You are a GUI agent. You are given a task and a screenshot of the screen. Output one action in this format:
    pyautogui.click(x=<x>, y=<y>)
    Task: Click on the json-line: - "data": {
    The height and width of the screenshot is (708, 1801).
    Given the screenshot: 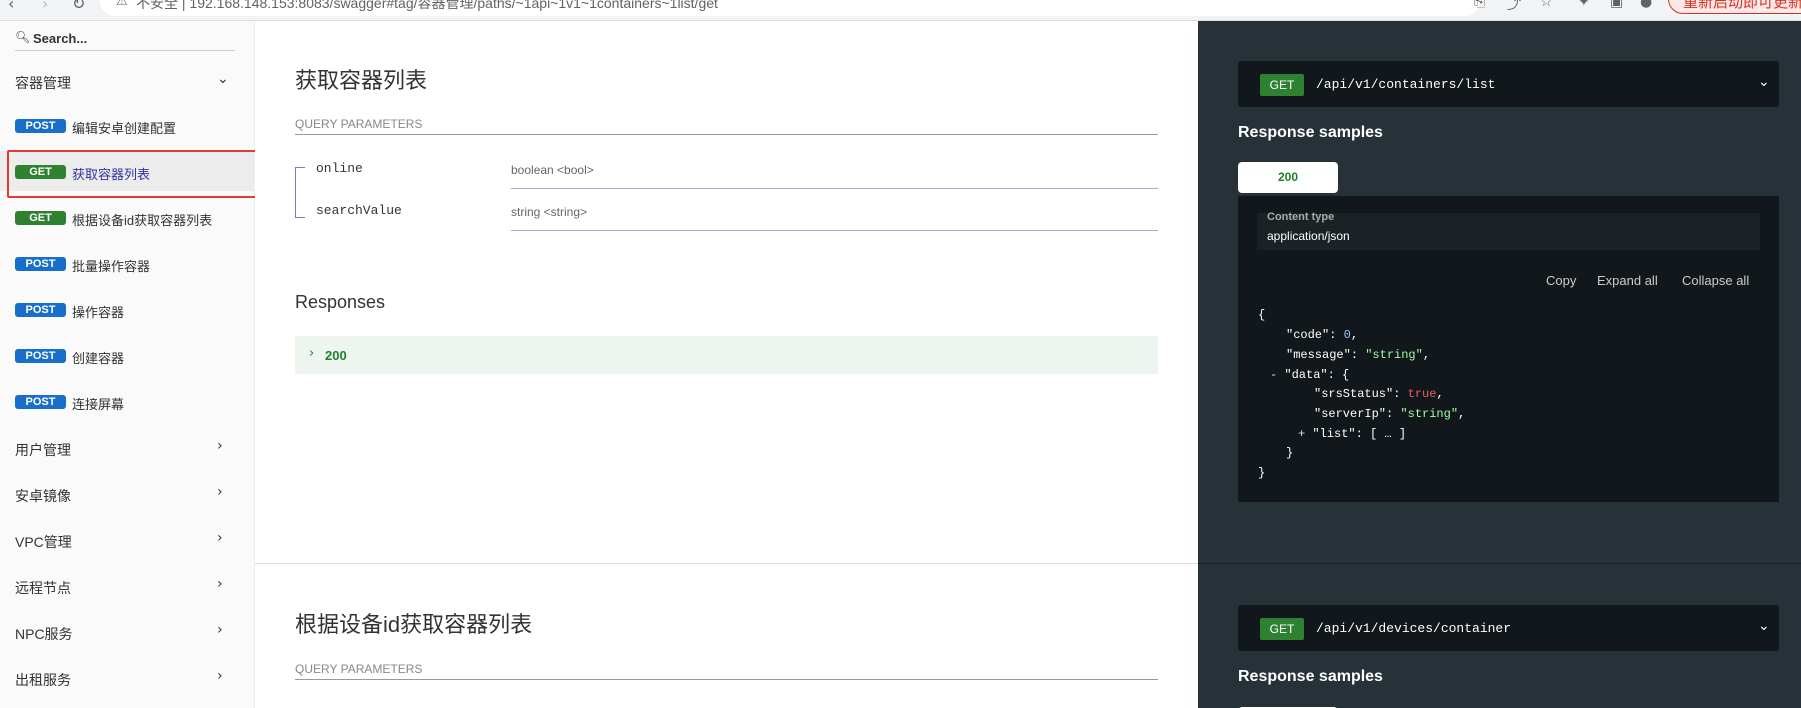 What is the action you would take?
    pyautogui.click(x=1310, y=375)
    